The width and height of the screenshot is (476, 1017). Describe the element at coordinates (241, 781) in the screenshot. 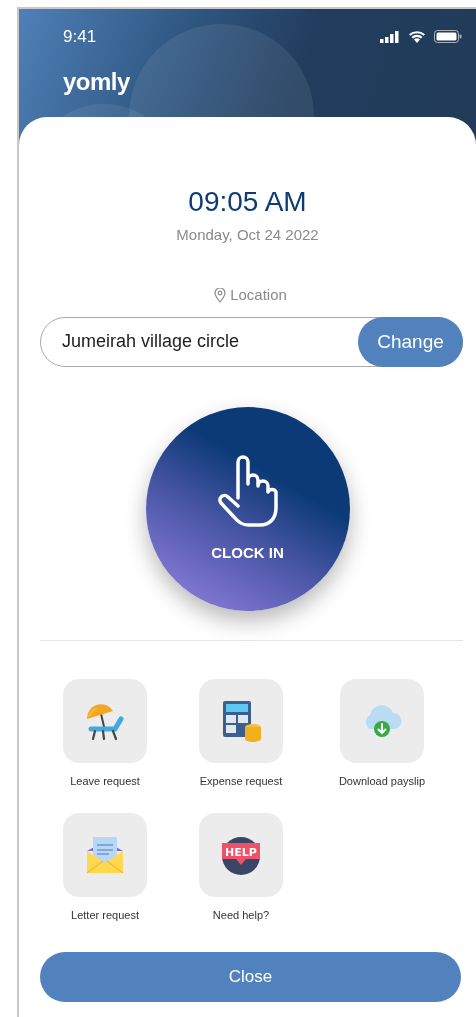

I see `action-label: Expense request` at that location.